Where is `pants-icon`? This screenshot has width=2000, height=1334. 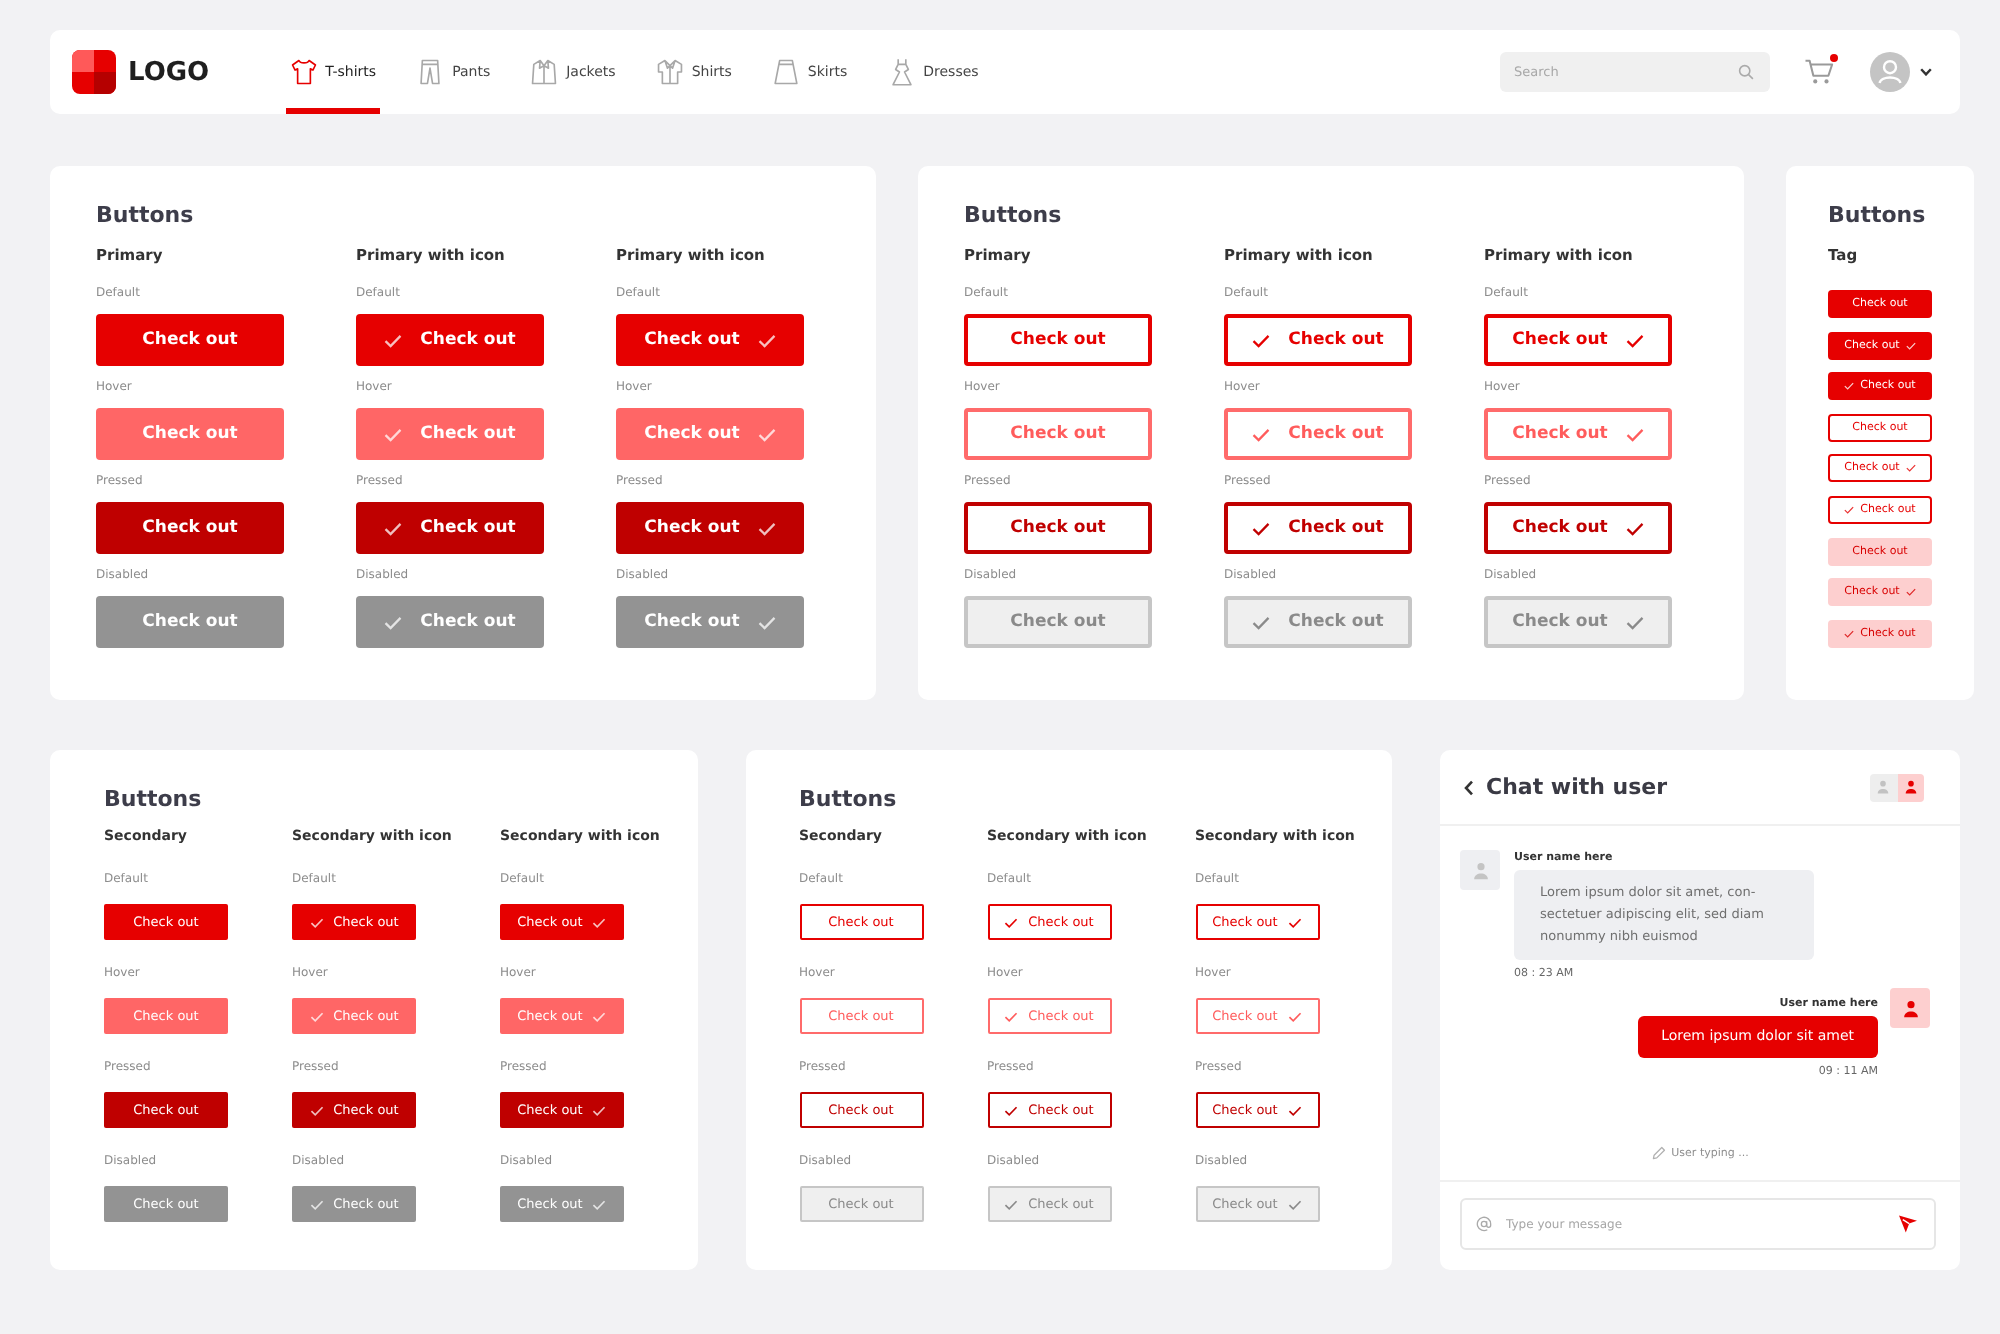
pants-icon is located at coordinates (430, 72).